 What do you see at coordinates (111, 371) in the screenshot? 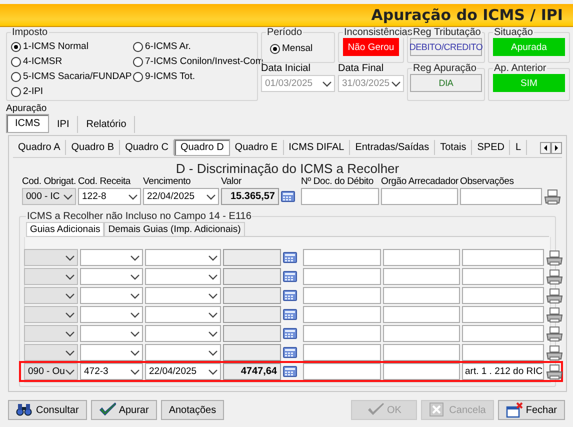
I see `dropdown: 472-3` at bounding box center [111, 371].